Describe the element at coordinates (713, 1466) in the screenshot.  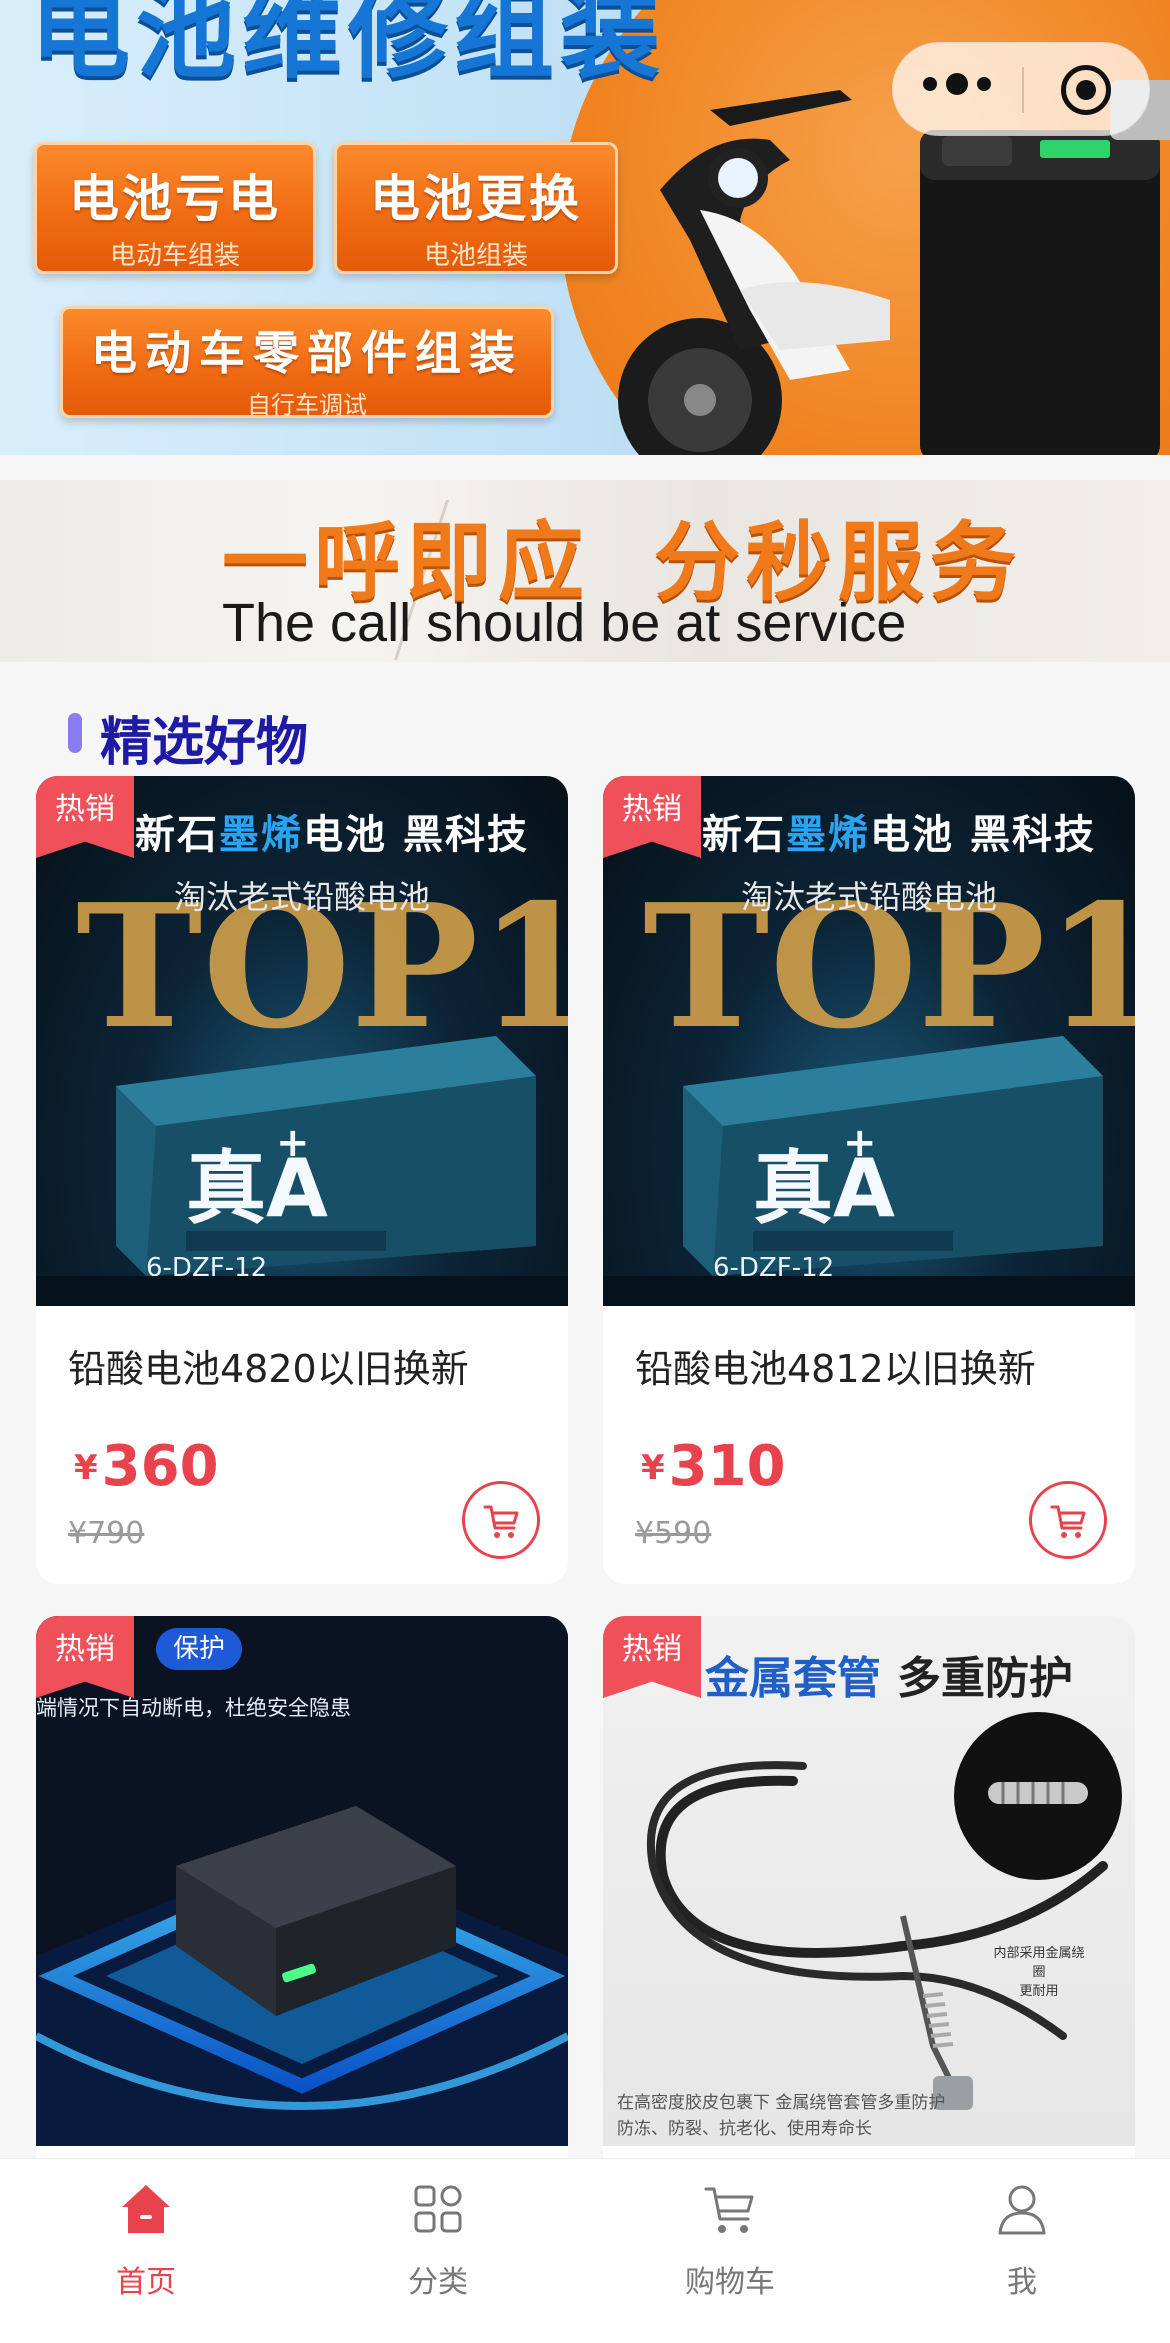
I see `product-price: ¥310` at that location.